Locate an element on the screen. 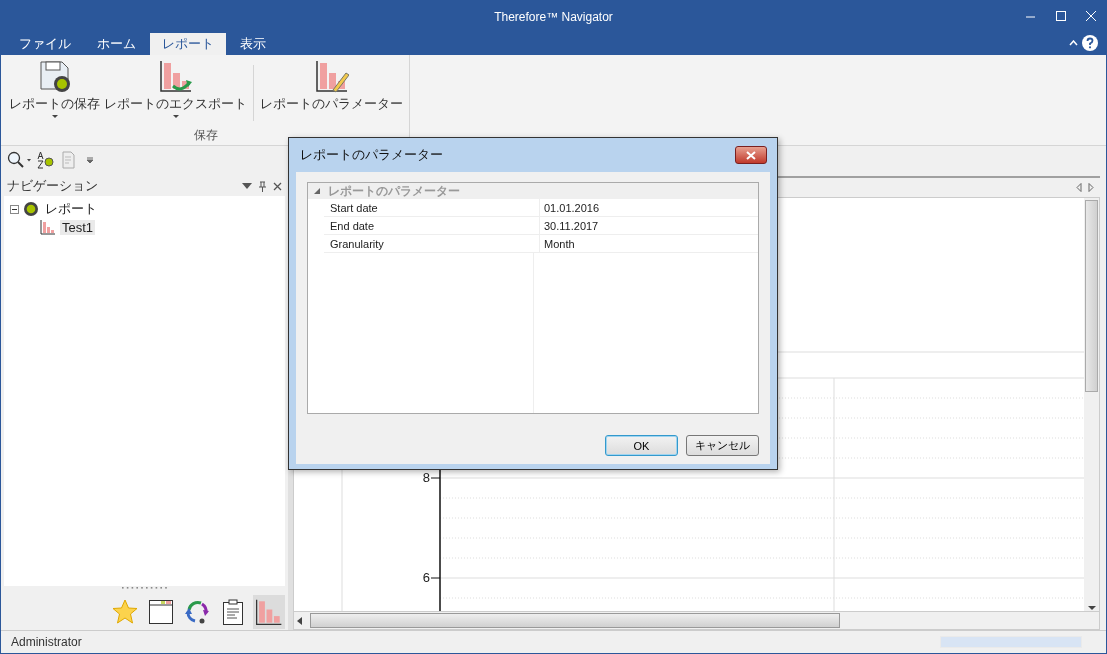 Image resolution: width=1107 pixels, height=654 pixels. ribbon-button: レポートのエクスポート is located at coordinates (175, 90).